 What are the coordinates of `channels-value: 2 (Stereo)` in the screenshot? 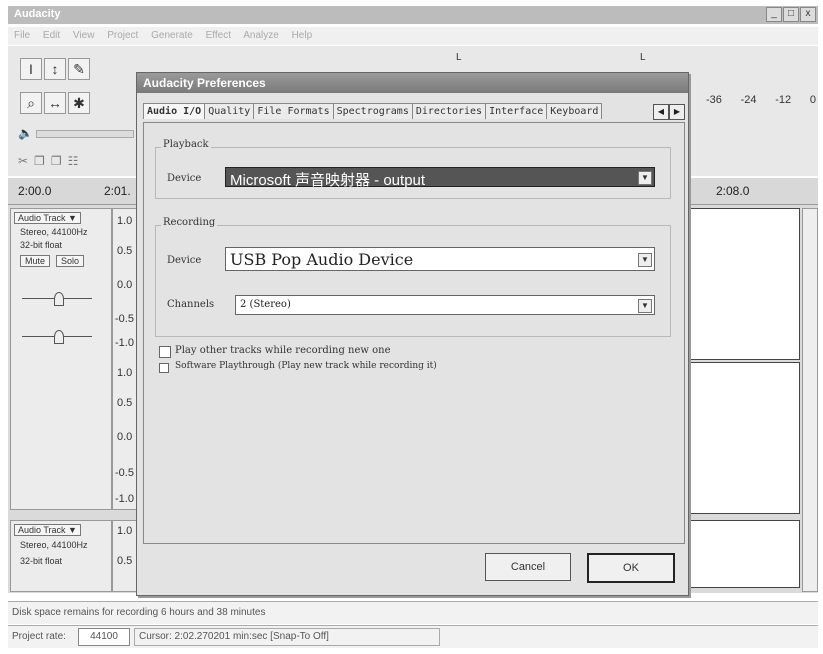 It's located at (265, 304).